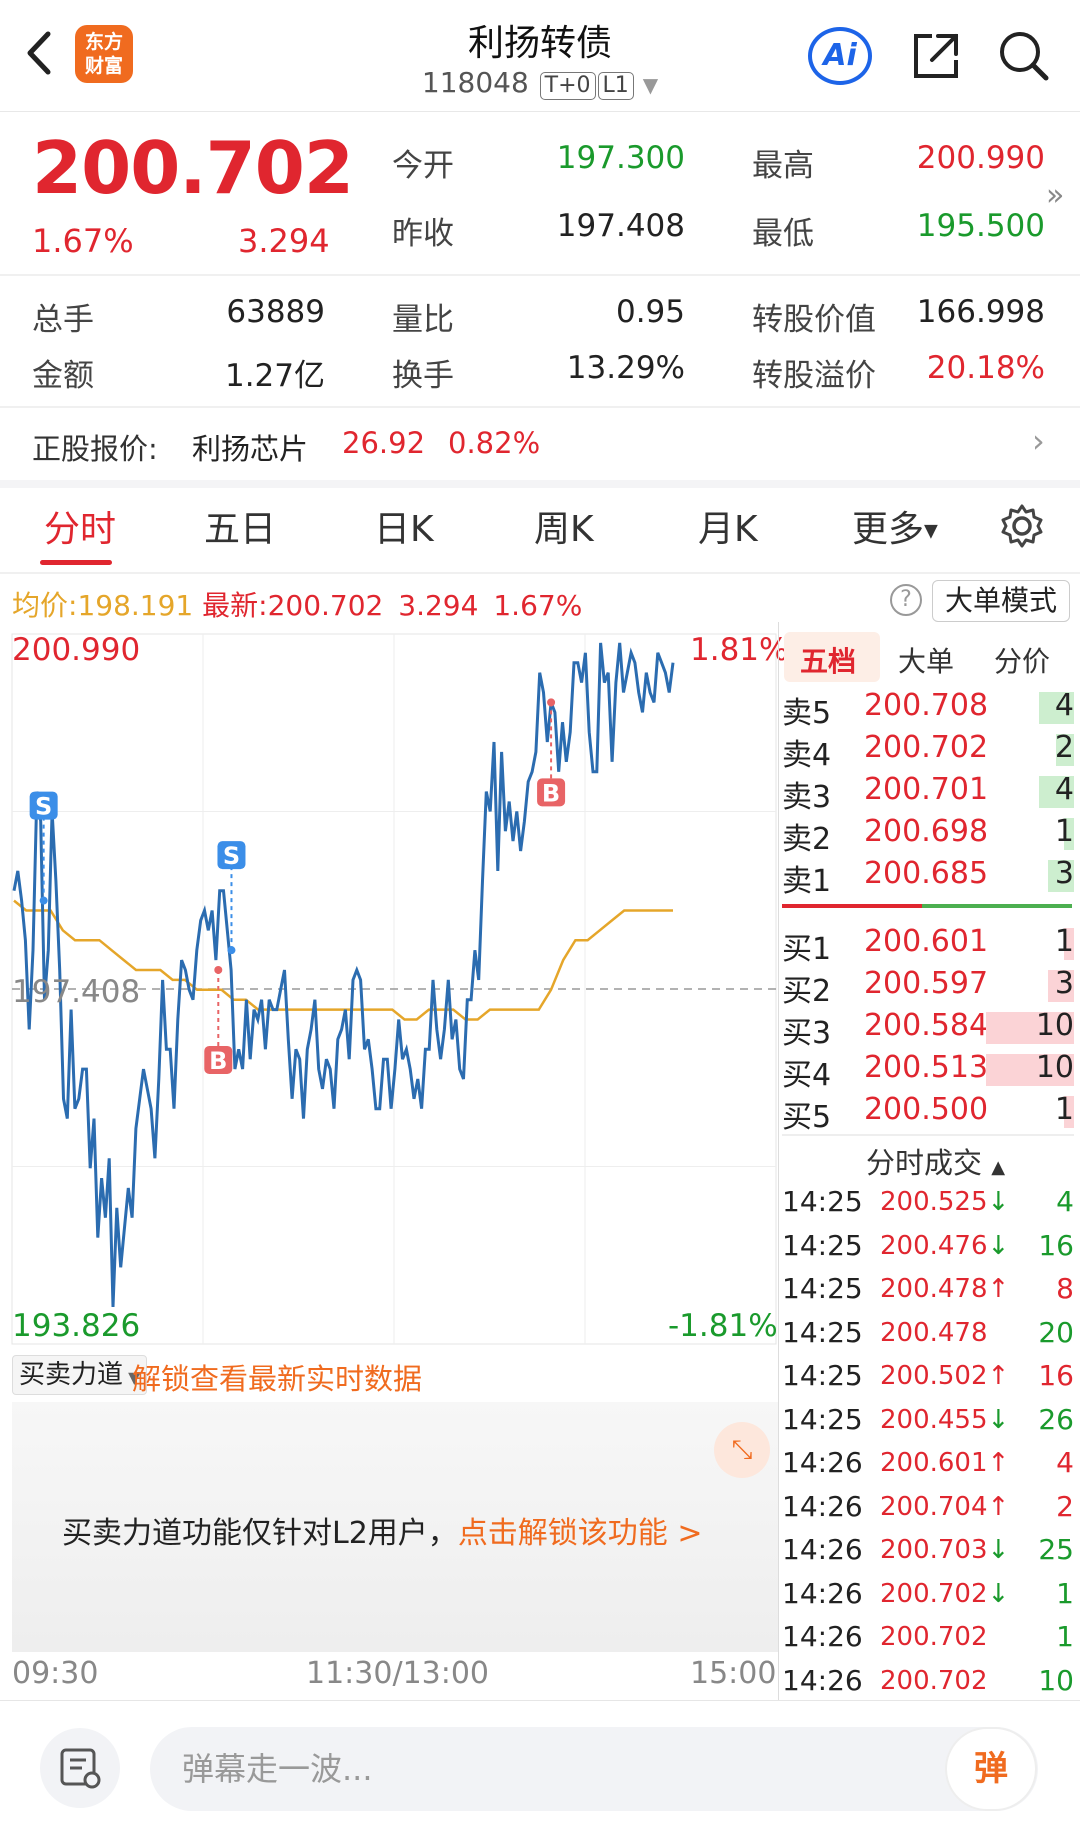  Describe the element at coordinates (936, 56) in the screenshot. I see `share-icon` at that location.